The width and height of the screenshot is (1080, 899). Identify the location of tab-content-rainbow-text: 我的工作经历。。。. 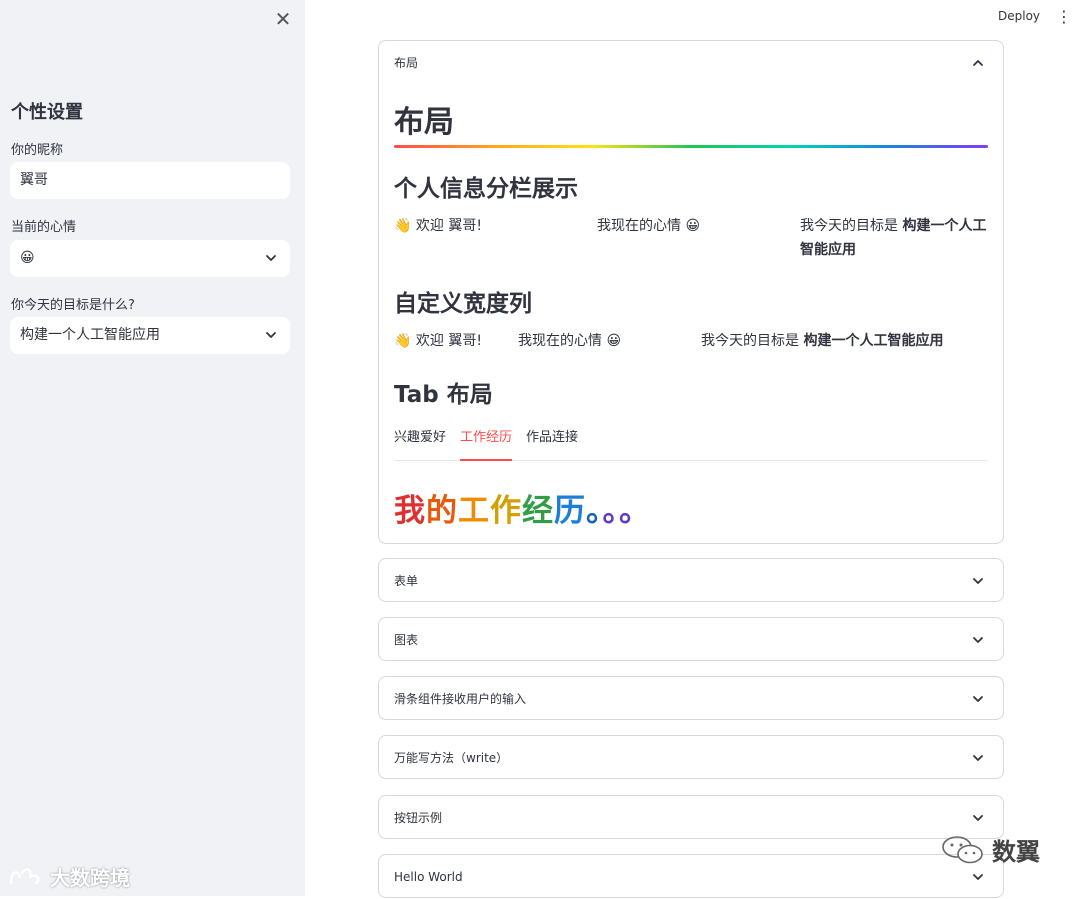
(522, 507).